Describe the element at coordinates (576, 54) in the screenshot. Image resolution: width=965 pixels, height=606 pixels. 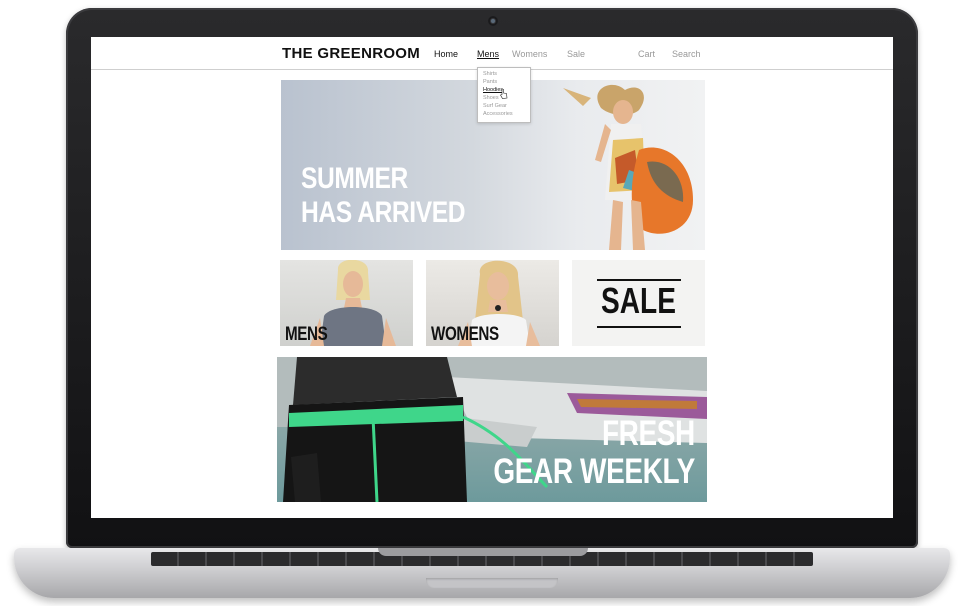
I see `nav-sale: Sale` at that location.